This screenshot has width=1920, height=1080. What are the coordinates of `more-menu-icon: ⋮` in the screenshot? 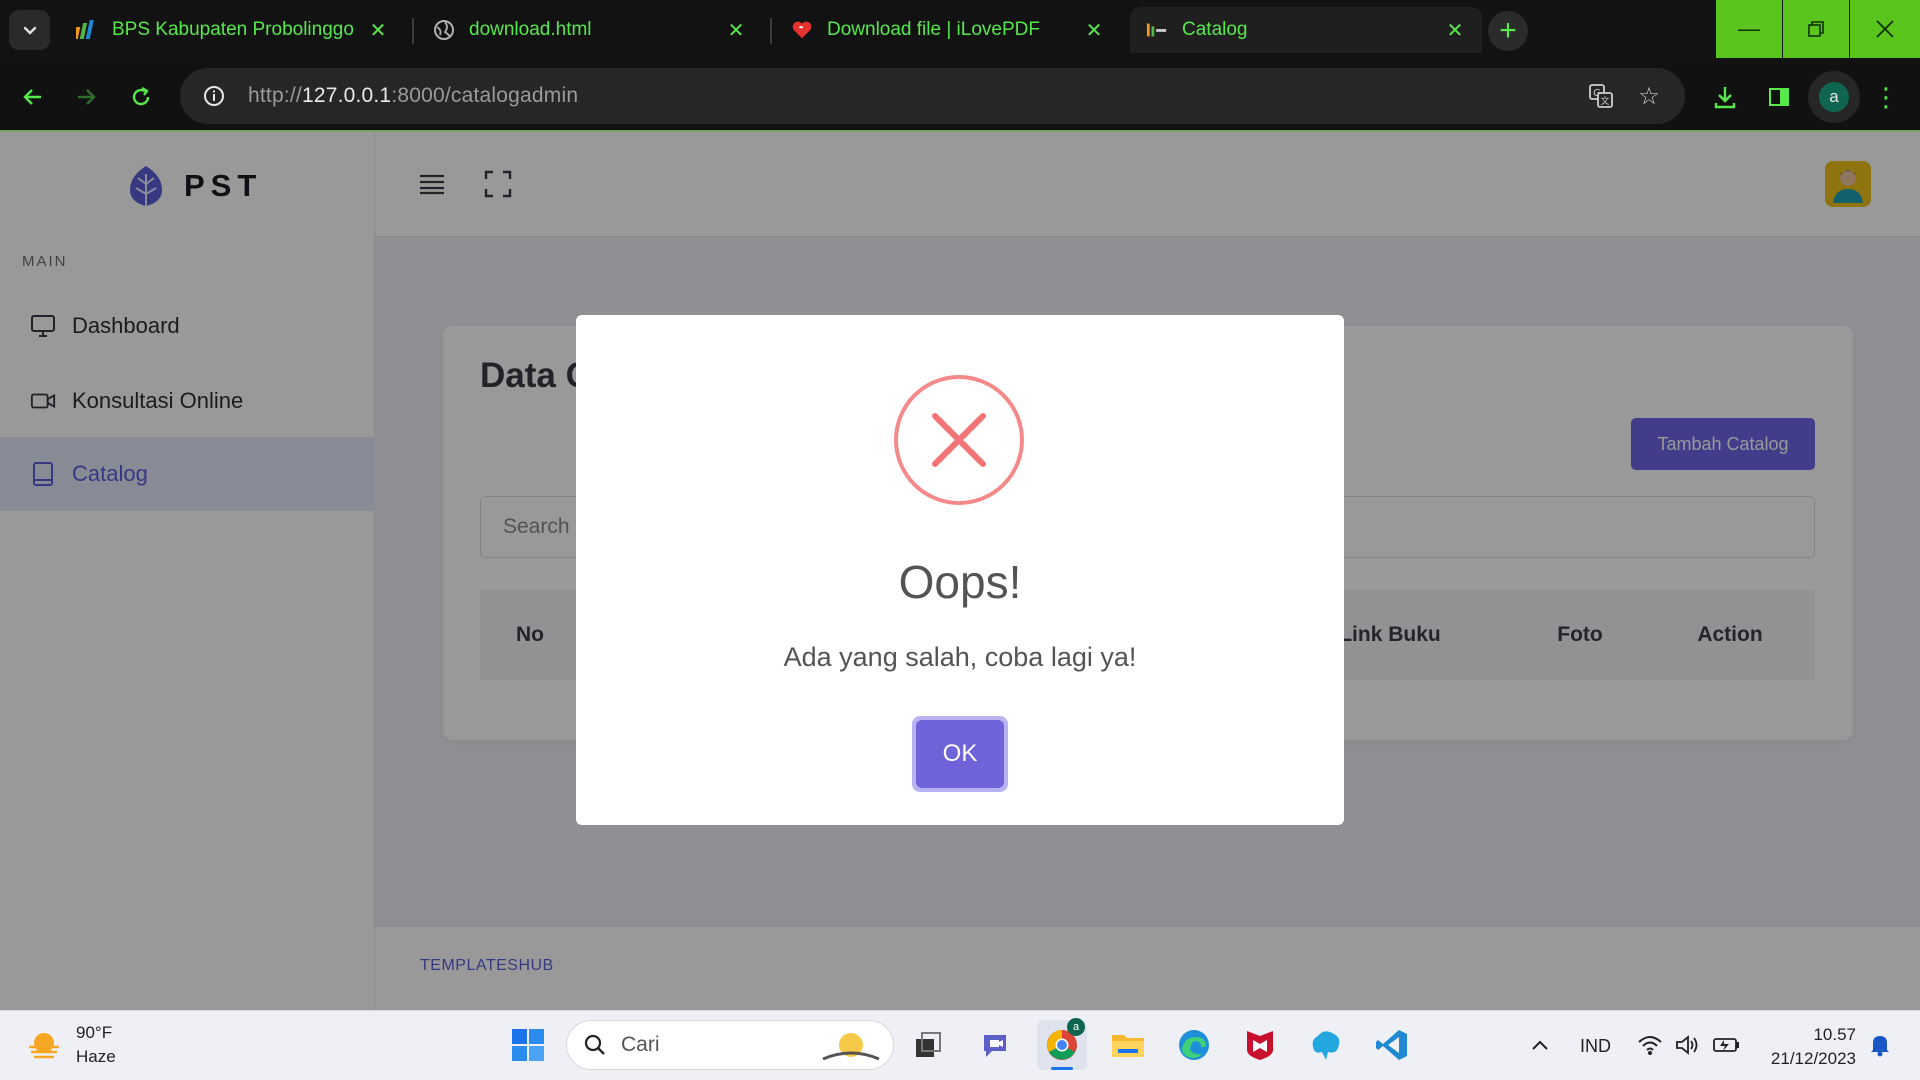 It's located at (1886, 97).